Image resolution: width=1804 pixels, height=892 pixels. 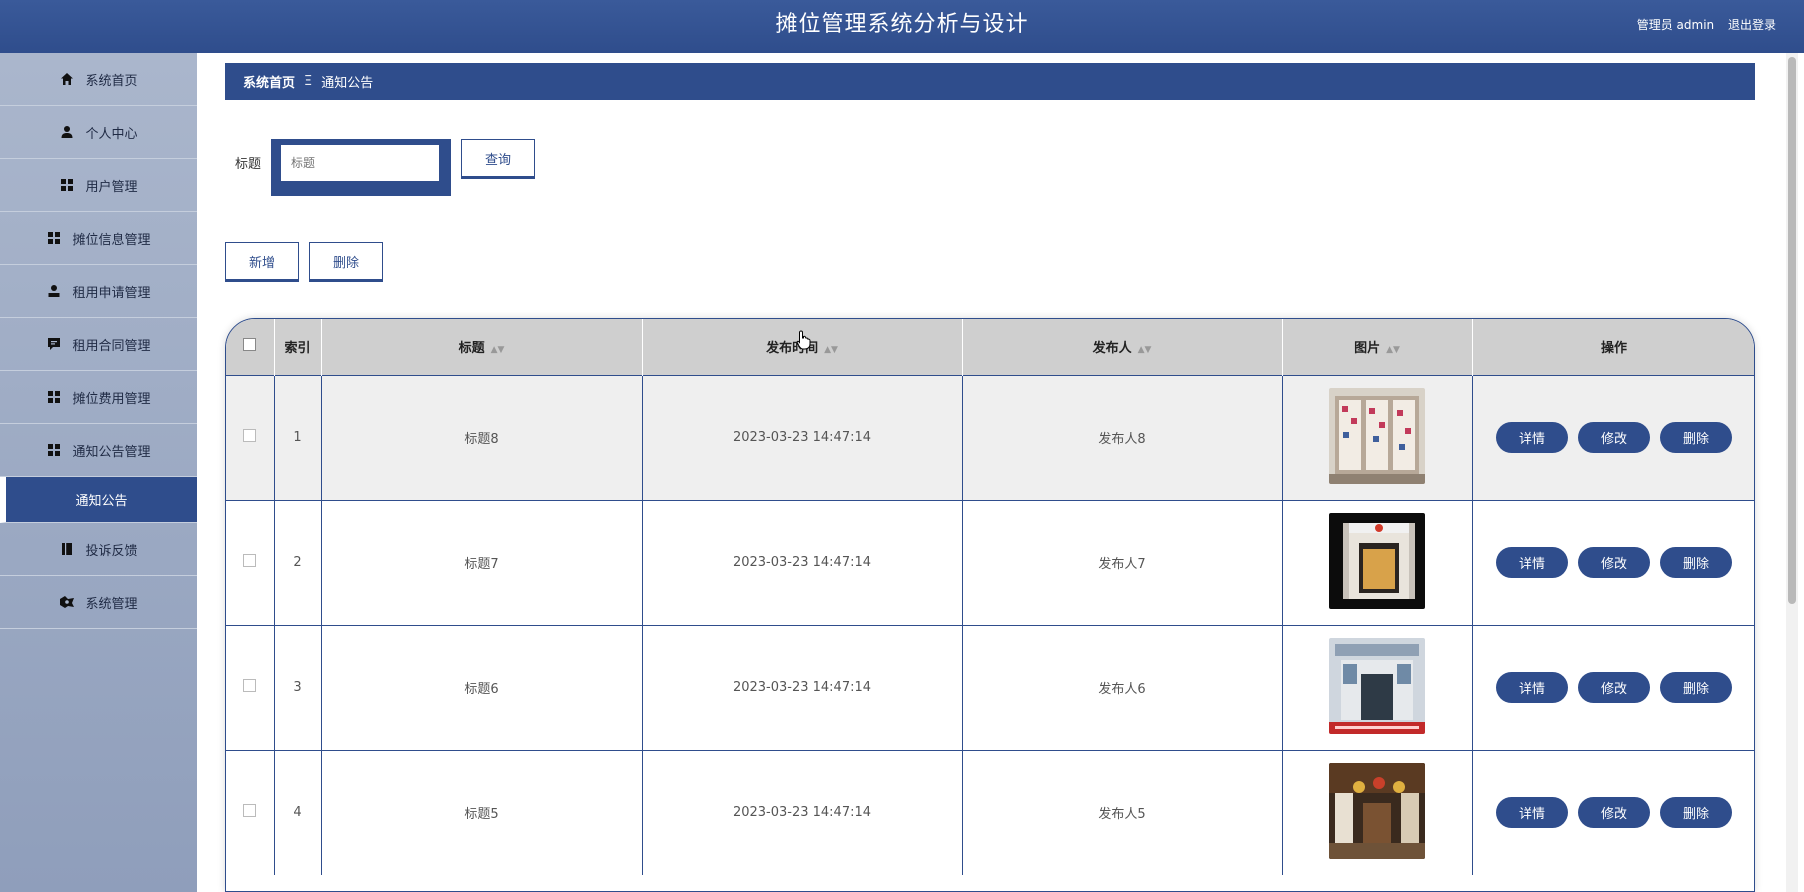 I want to click on breadcrumb-home: 系统首页, so click(x=269, y=81).